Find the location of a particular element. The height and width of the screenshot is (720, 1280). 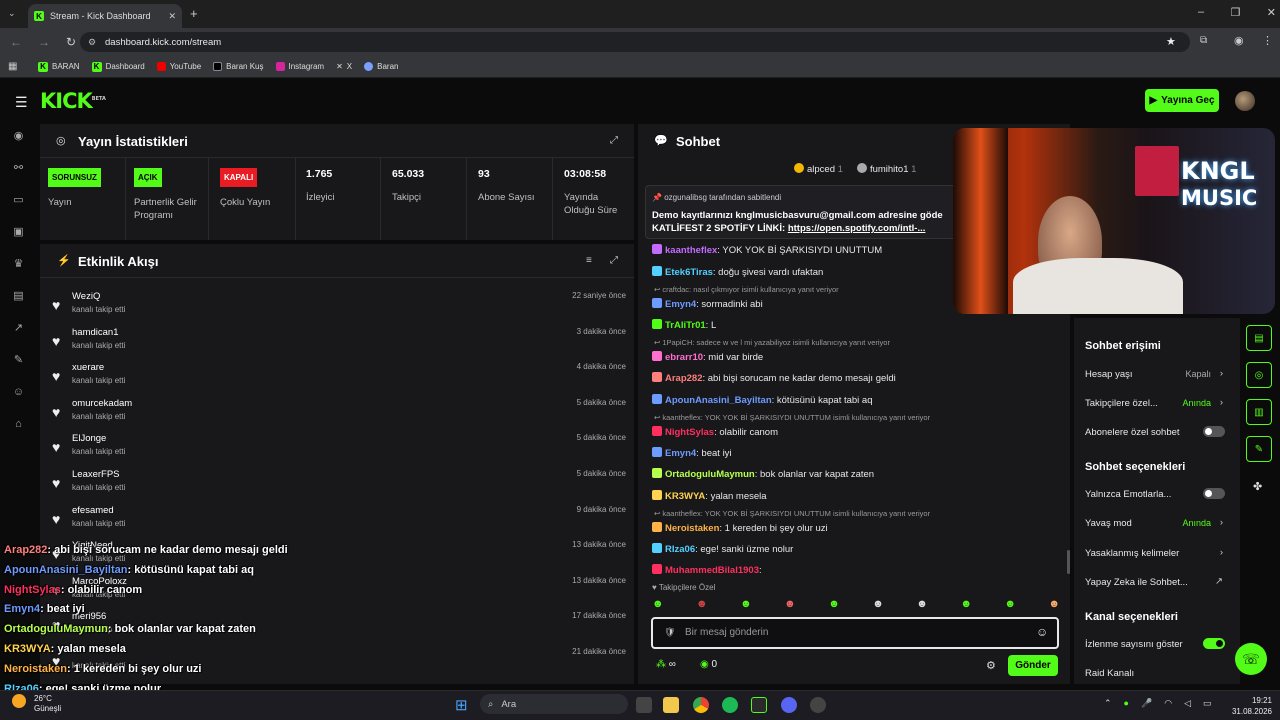

forward-icon: → is located at coordinates (44, 42).